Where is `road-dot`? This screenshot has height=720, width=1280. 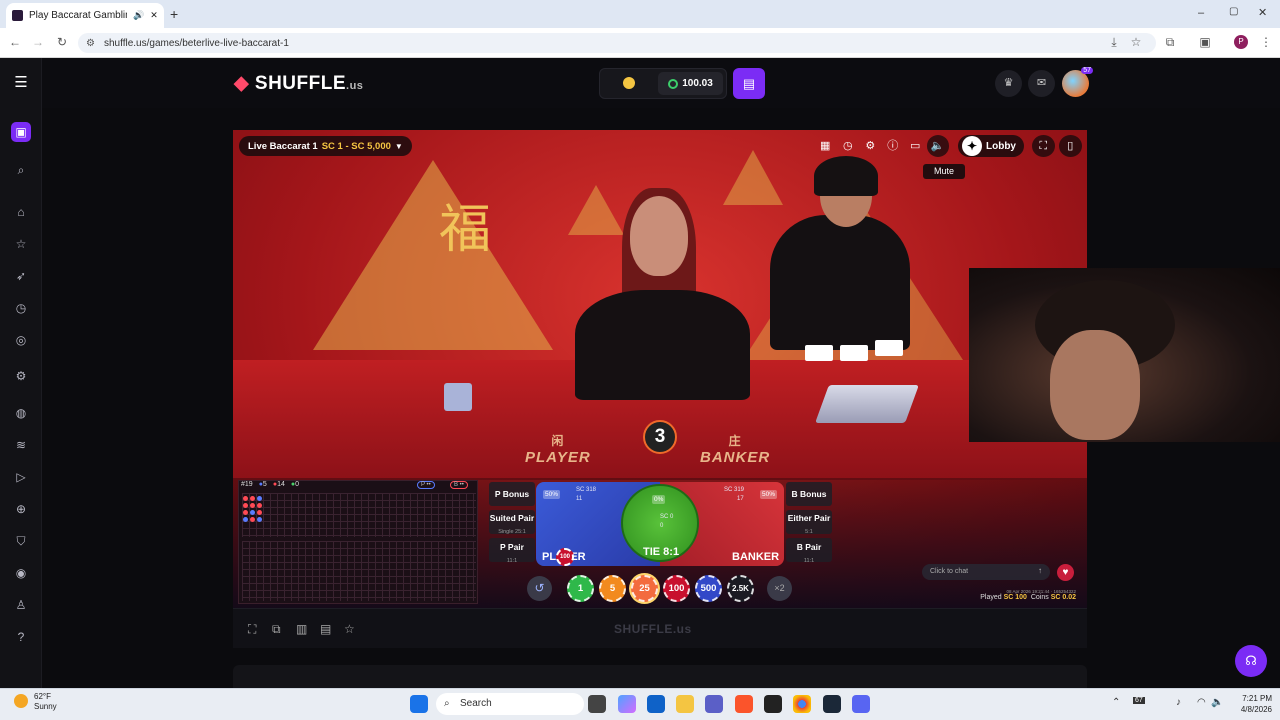
road-dot is located at coordinates (245, 519).